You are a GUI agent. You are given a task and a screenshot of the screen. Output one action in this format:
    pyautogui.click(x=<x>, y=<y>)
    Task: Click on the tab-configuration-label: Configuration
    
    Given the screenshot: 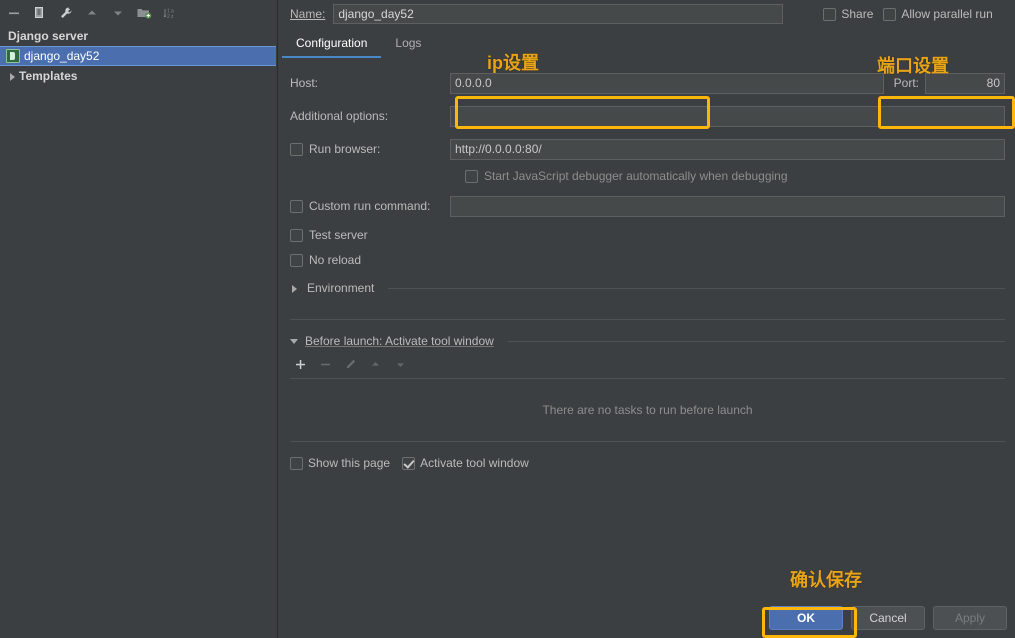 What is the action you would take?
    pyautogui.click(x=332, y=43)
    